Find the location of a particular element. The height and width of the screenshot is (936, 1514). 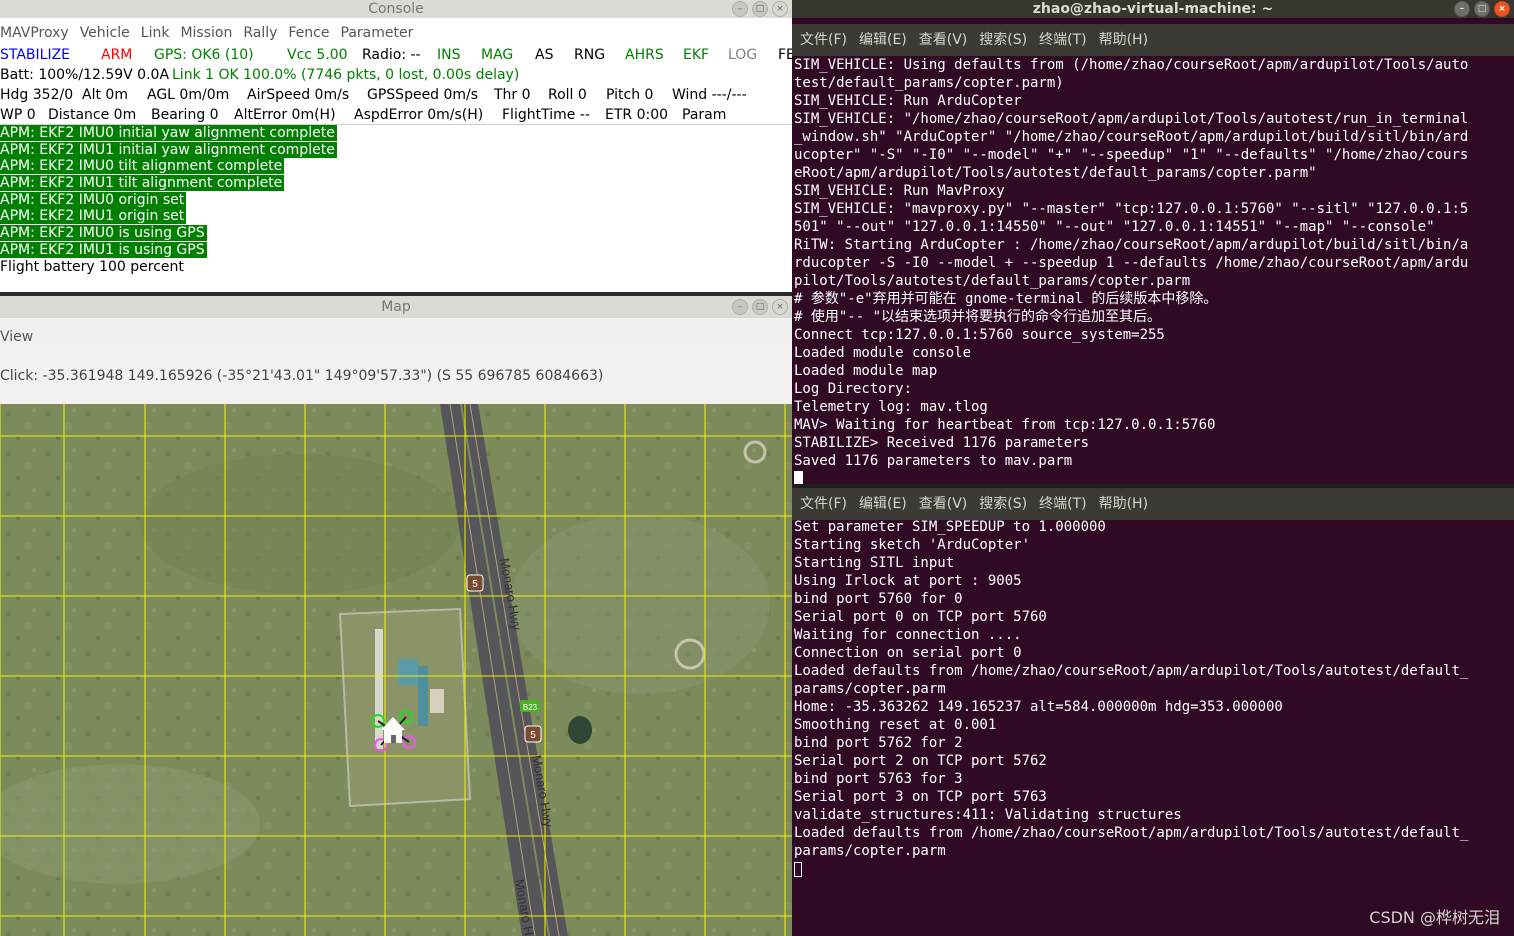

terminal-menubar-bottom: 文件(F) 编辑(E) 查看(V) 搜索(S) 终端(T) 帮助(H) is located at coordinates (1153, 504).